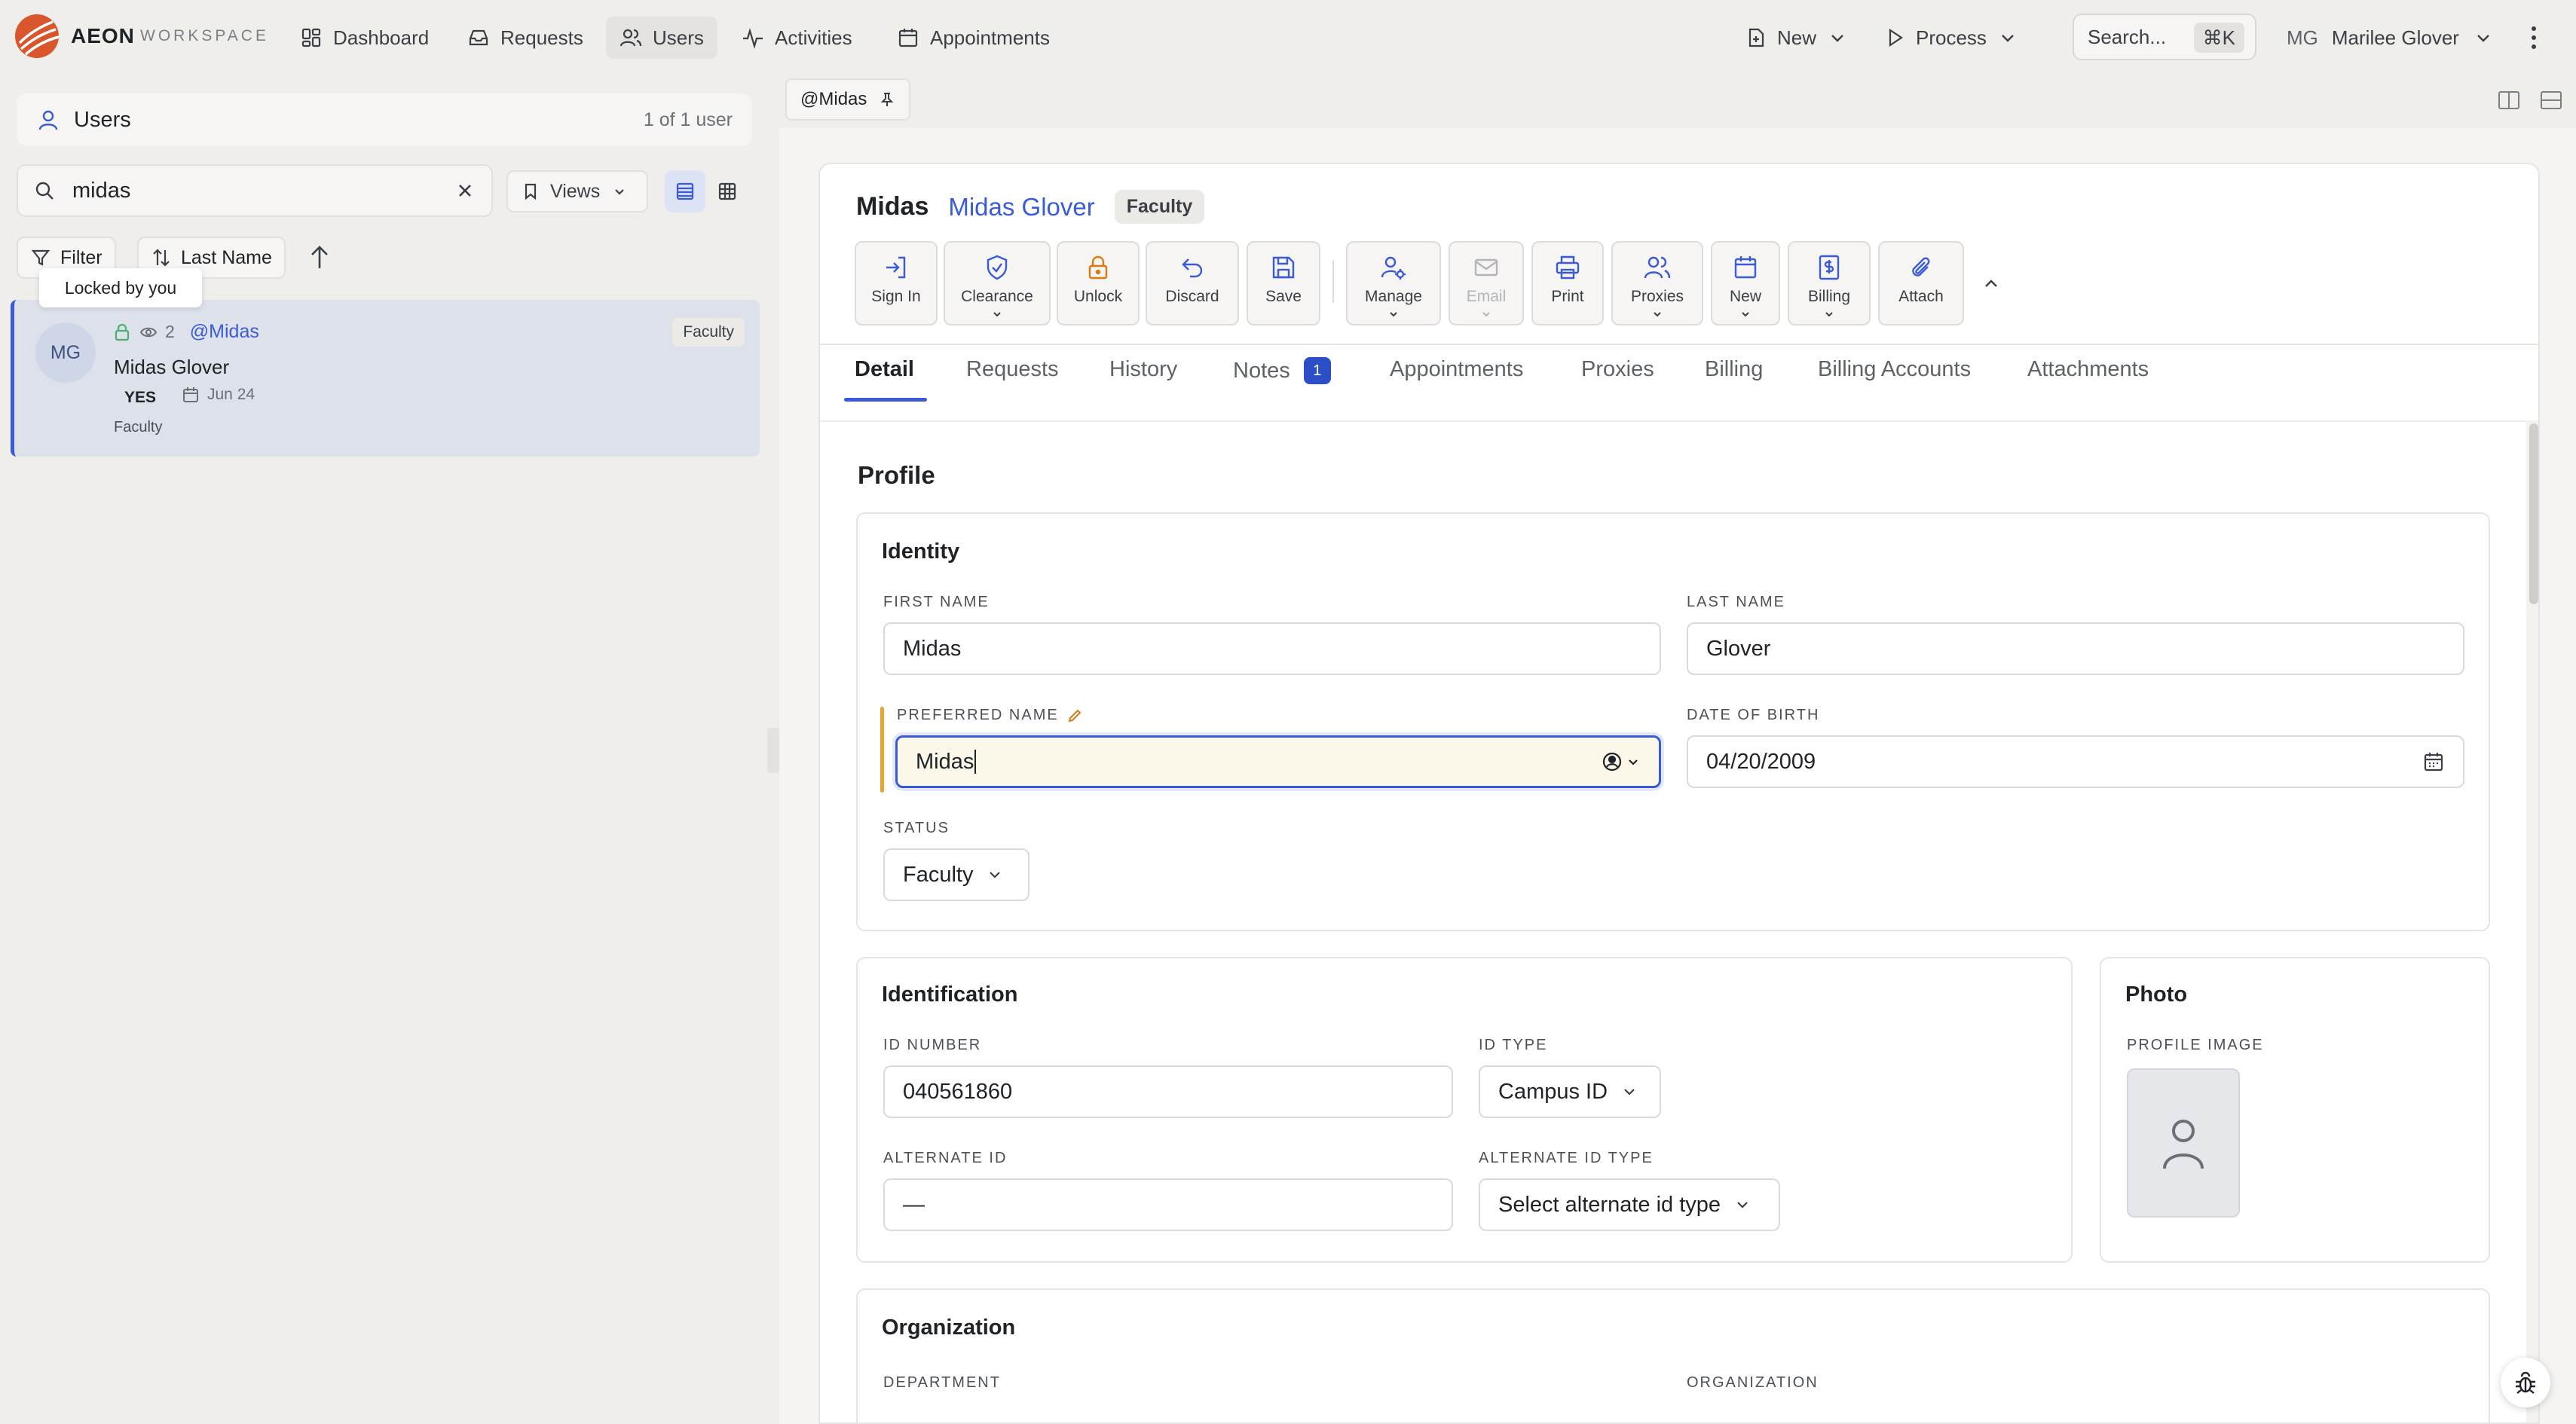  I want to click on alternate-id-type-select: Select alternate id type, so click(1629, 1204).